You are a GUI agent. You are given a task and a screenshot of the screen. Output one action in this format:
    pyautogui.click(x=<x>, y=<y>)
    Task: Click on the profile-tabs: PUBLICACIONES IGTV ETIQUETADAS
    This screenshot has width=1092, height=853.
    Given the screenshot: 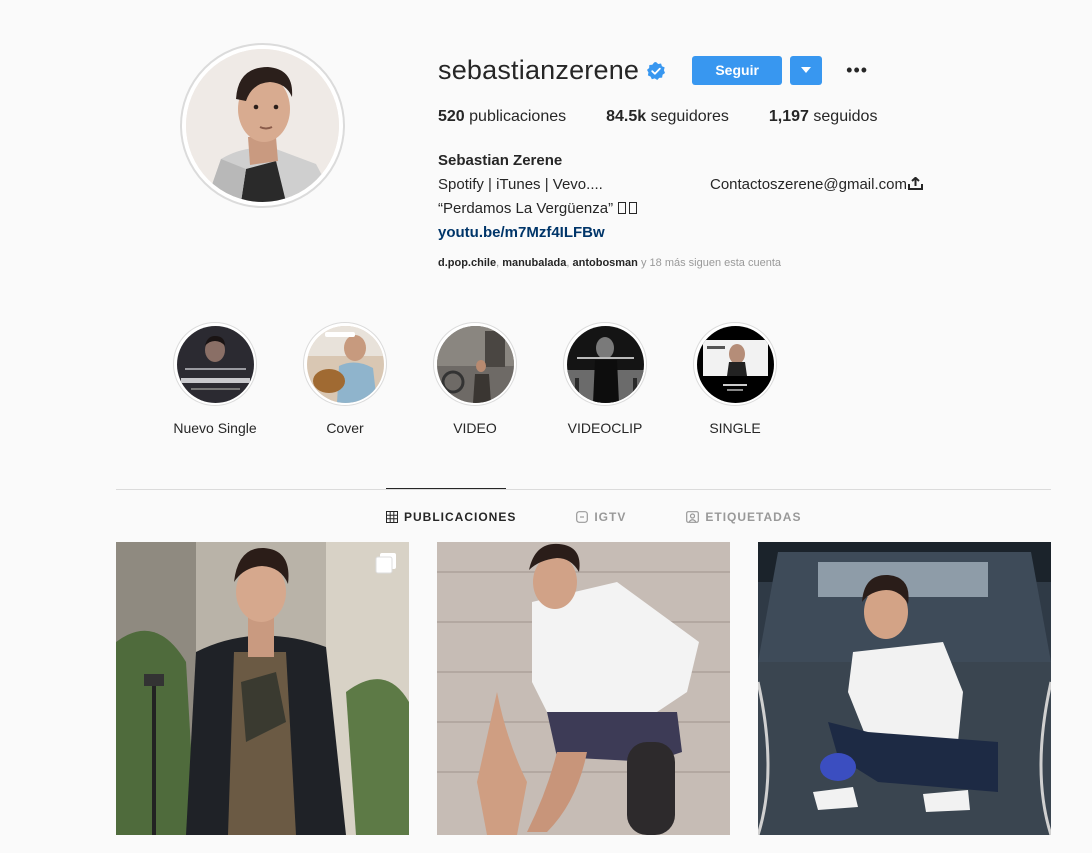 What is the action you would take?
    pyautogui.click(x=623, y=517)
    